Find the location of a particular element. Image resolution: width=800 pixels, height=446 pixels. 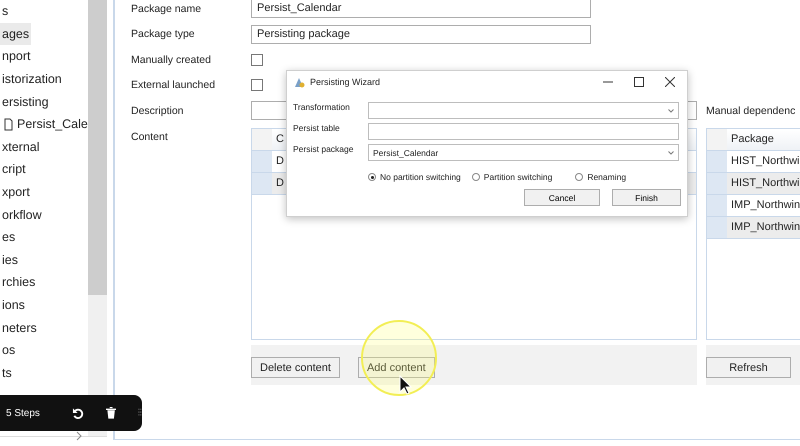

field-label: Transformation is located at coordinates (322, 107).